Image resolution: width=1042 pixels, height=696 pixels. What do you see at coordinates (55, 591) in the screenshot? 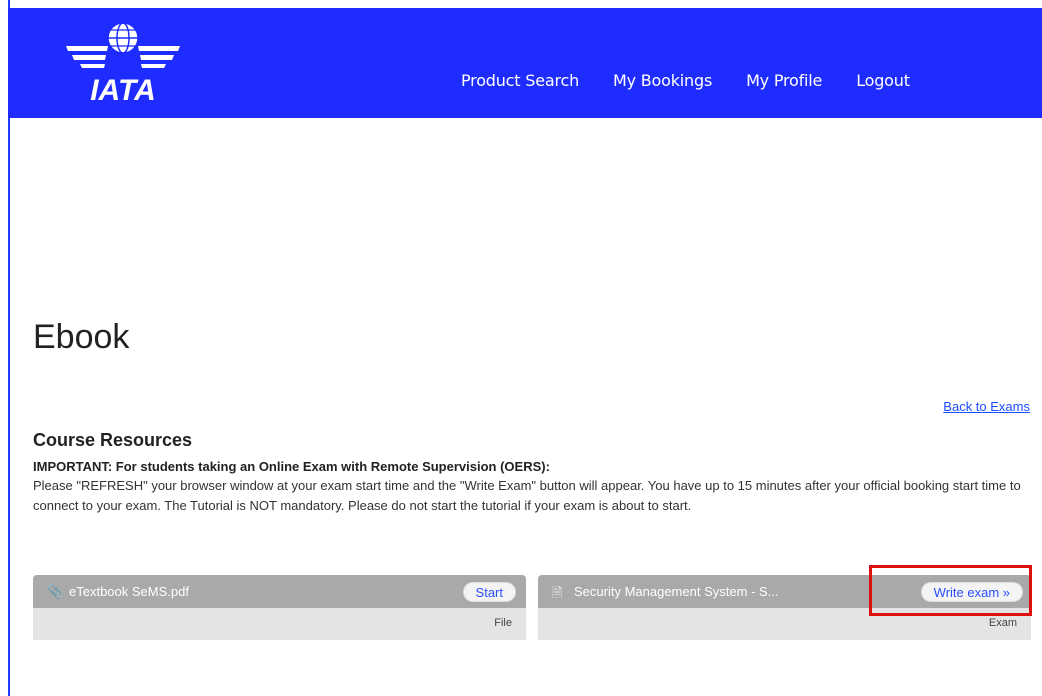
I see `paperclip-icon: 📎` at bounding box center [55, 591].